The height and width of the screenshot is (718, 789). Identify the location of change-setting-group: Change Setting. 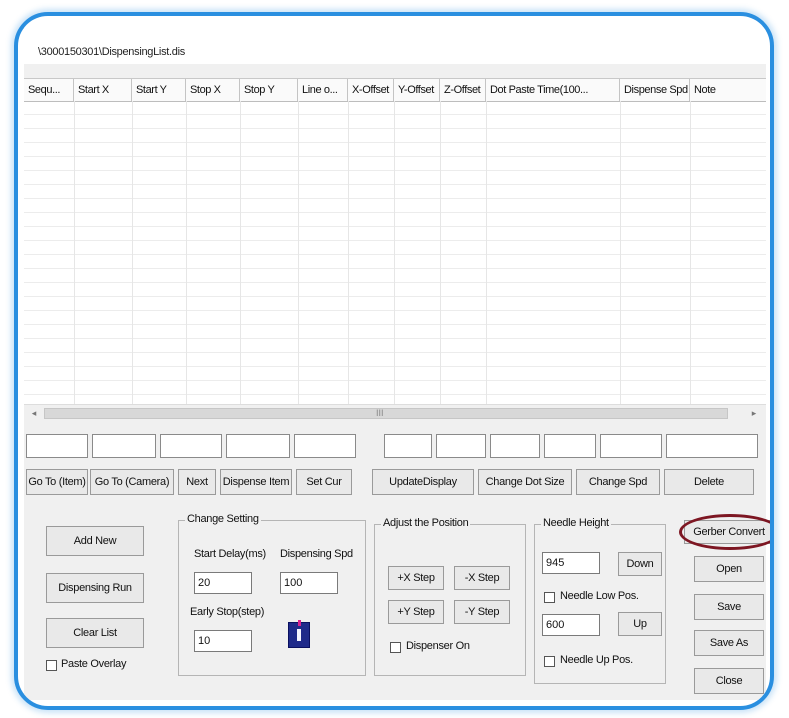
(272, 594).